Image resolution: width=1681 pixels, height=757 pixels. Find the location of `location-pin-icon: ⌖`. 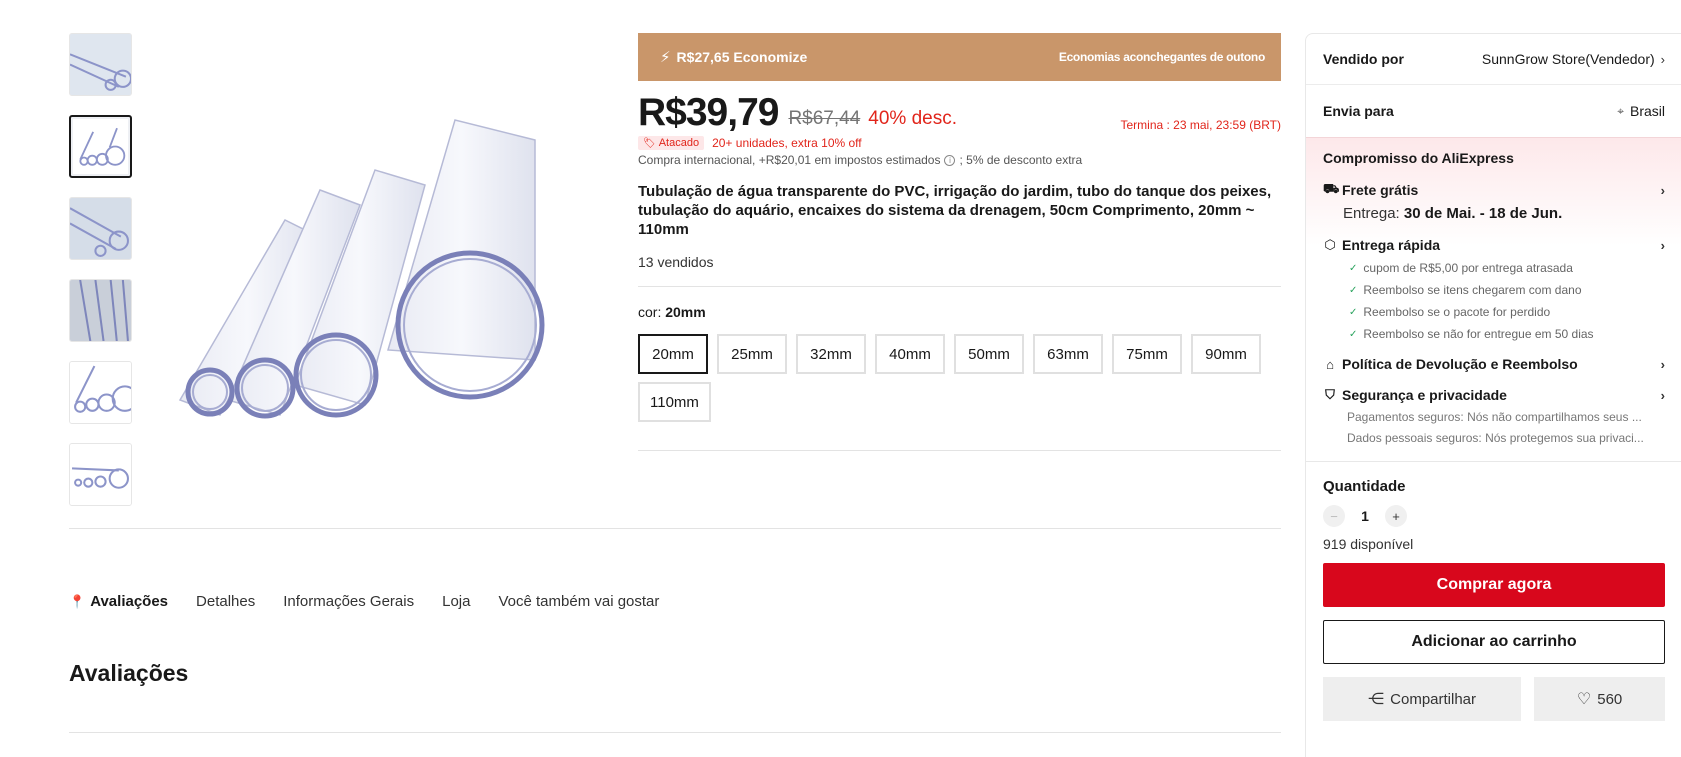

location-pin-icon: ⌖ is located at coordinates (1620, 110).